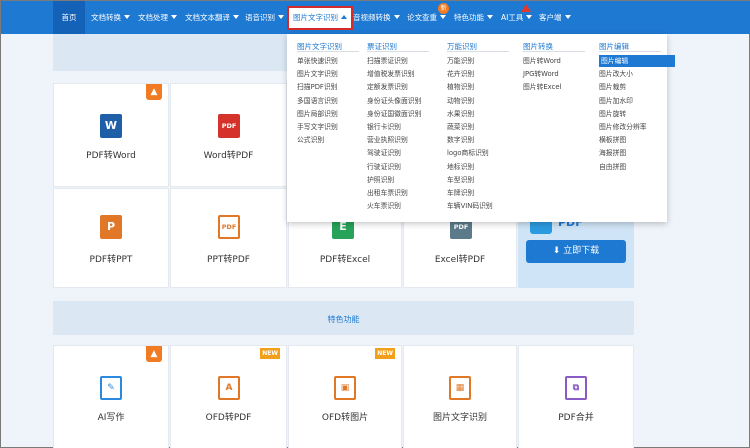 This screenshot has height=448, width=750. I want to click on download-icon: ⬇, so click(558, 251).